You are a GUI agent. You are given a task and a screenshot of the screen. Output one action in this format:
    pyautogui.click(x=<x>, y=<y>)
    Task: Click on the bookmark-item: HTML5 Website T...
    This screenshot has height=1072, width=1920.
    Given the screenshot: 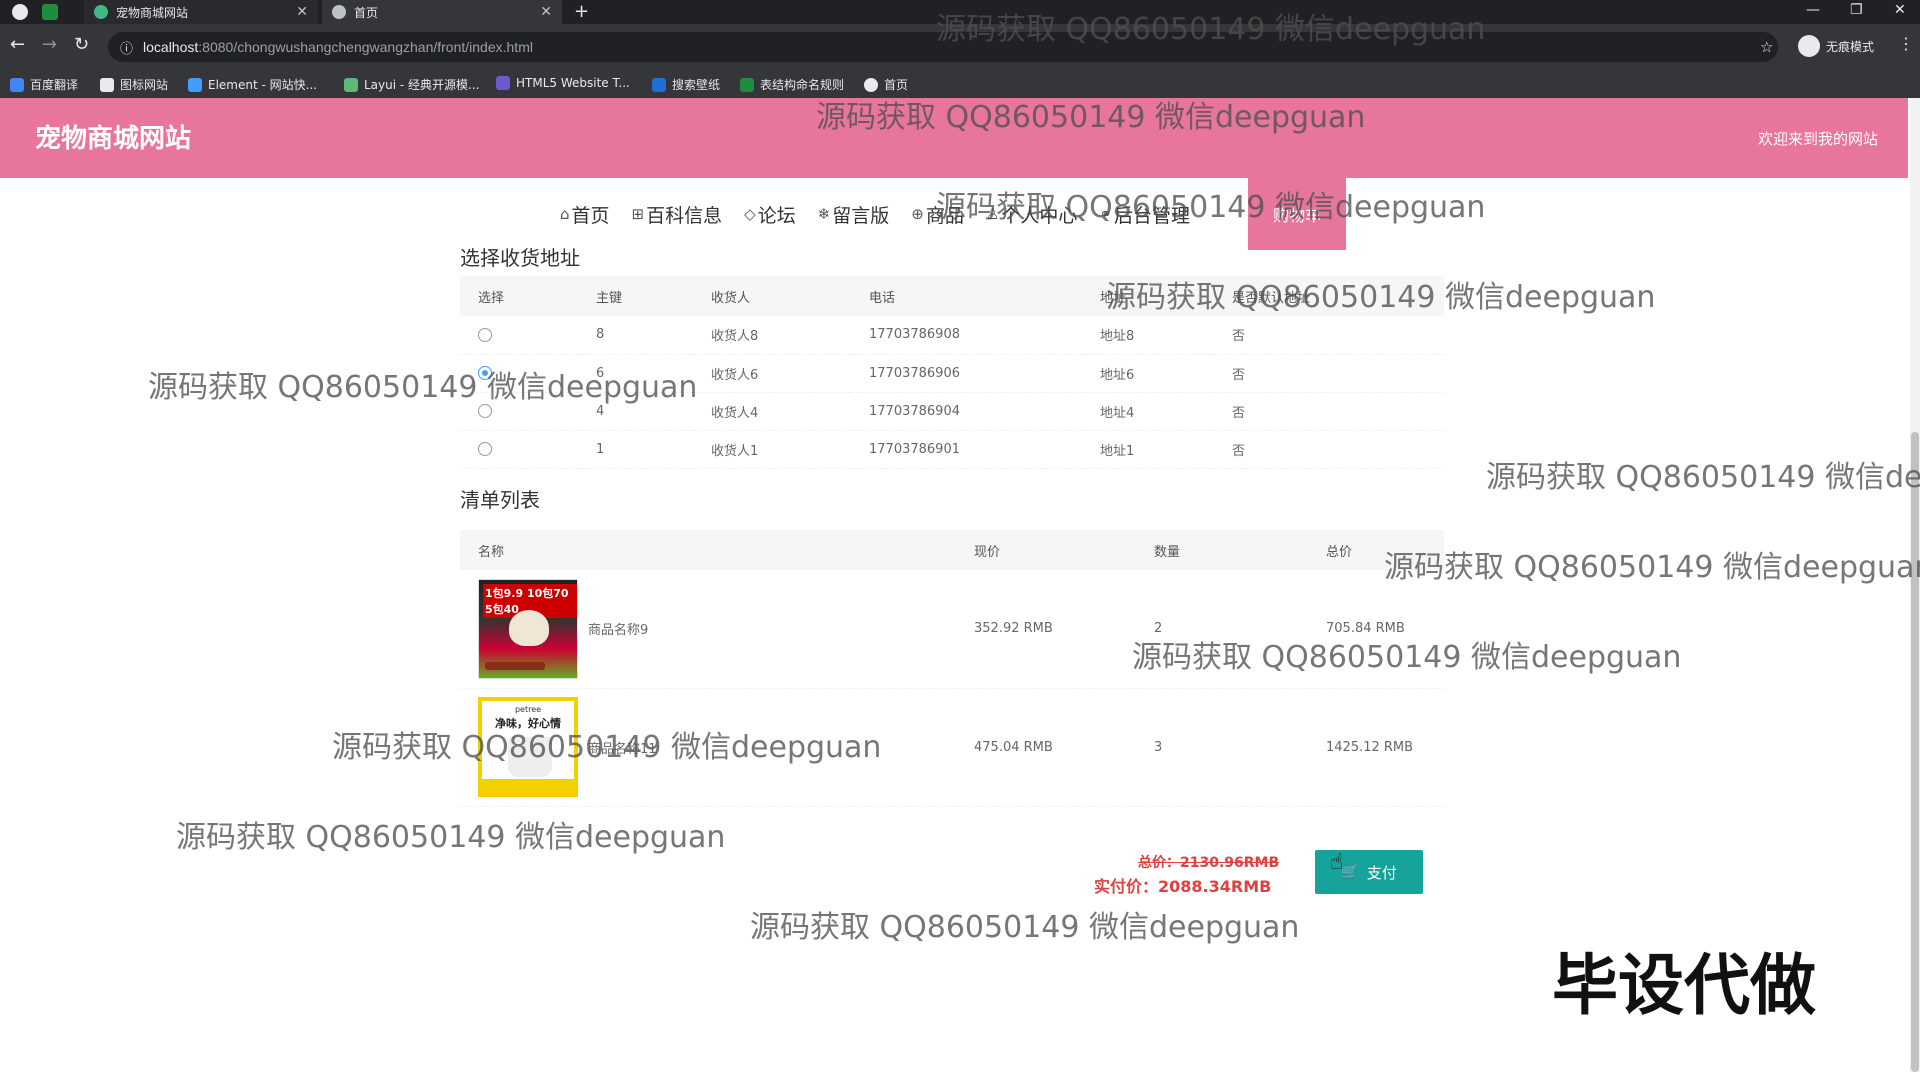 What is the action you would take?
    pyautogui.click(x=563, y=83)
    